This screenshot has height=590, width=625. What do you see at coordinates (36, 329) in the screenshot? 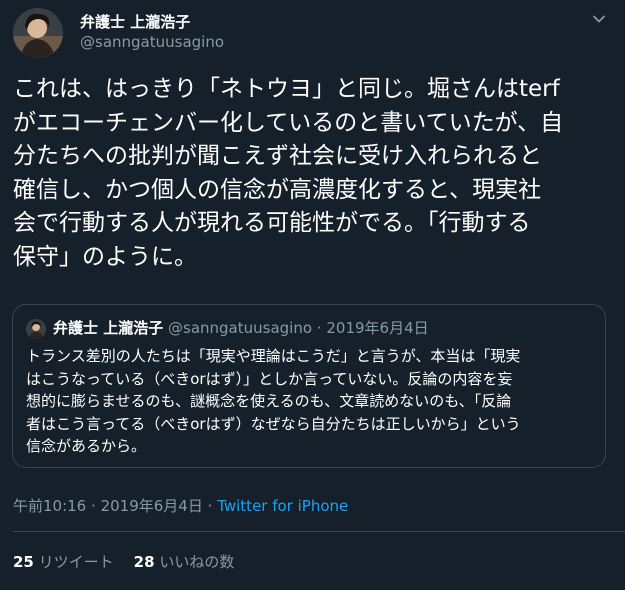
I see `quoted-avatar` at bounding box center [36, 329].